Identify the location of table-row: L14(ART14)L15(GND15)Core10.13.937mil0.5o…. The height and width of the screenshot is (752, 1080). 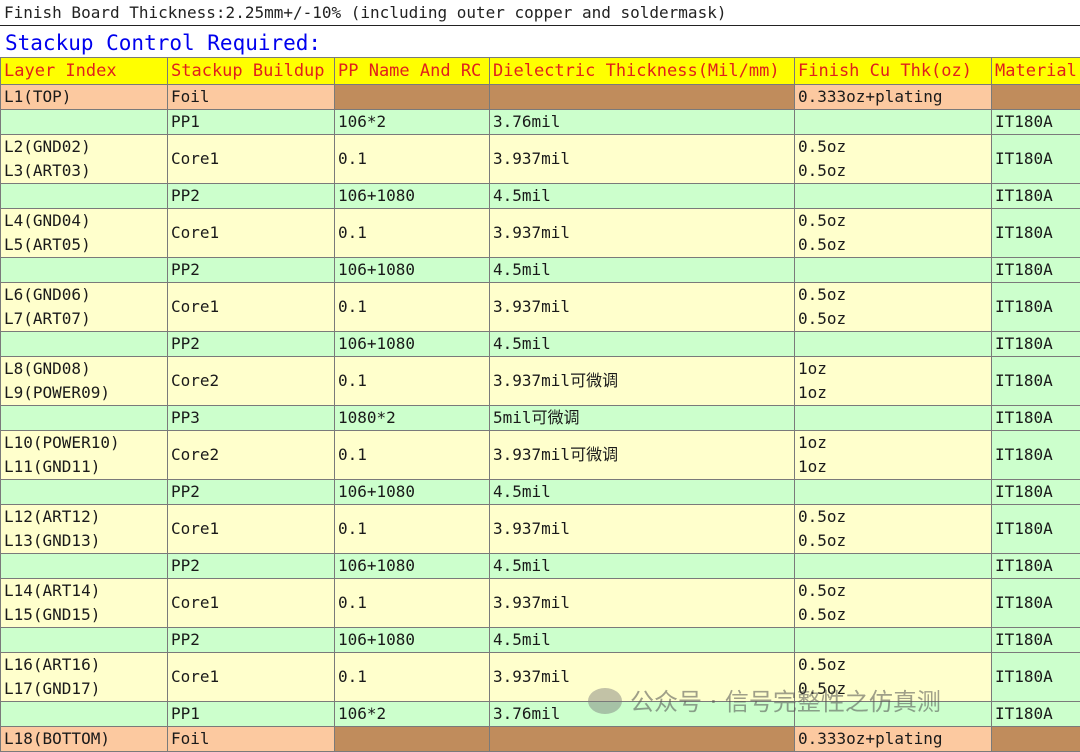
(540, 603).